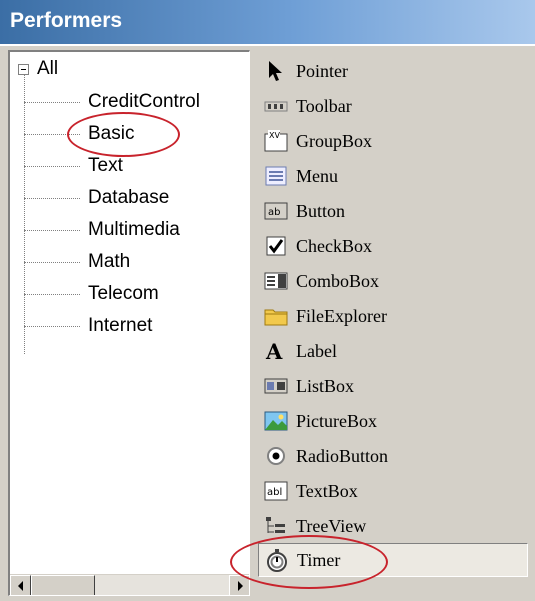 The image size is (535, 601). Describe the element at coordinates (276, 386) in the screenshot. I see `listbox-icon` at that location.